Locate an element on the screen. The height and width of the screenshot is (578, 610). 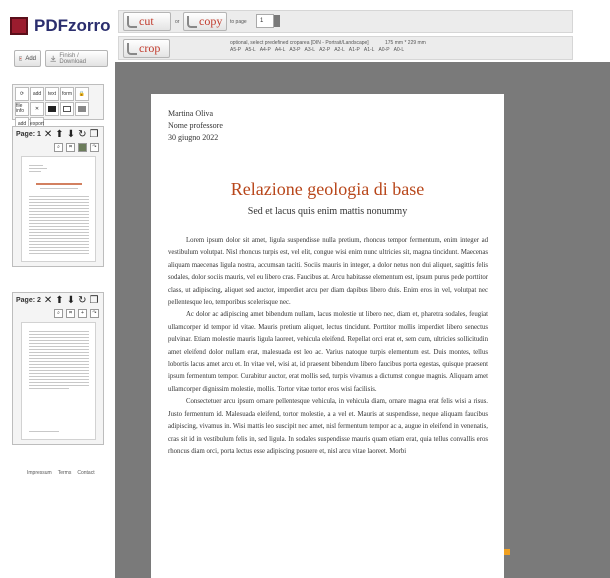
format-a2l: A2-L is located at coordinates (339, 50).